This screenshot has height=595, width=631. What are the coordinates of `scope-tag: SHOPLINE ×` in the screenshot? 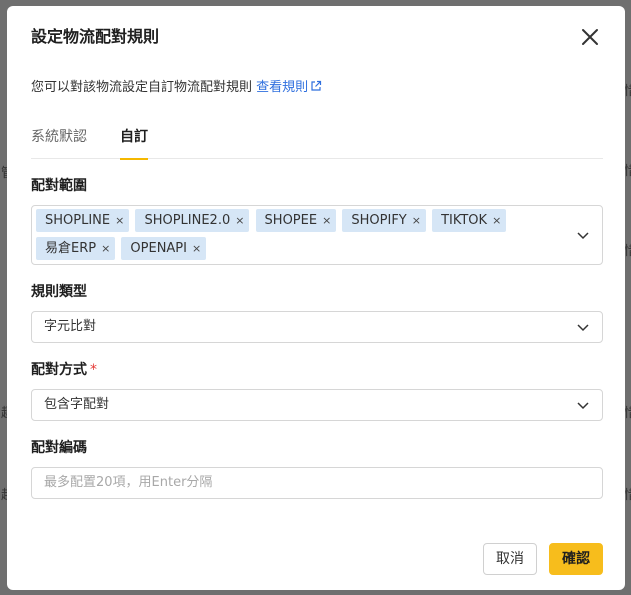 It's located at (83, 220).